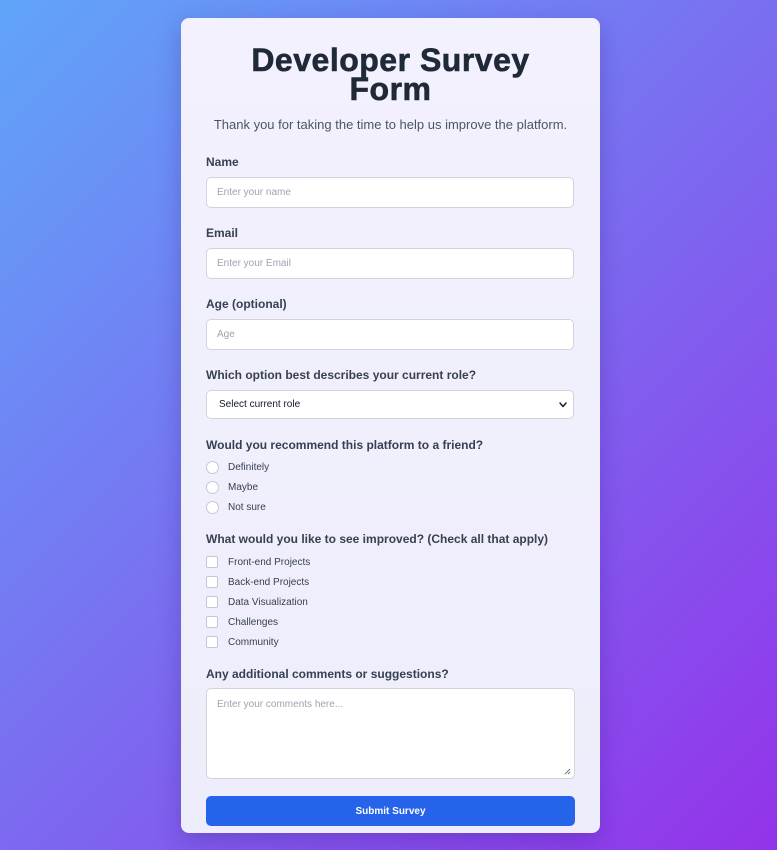 The width and height of the screenshot is (777, 850). What do you see at coordinates (269, 562) in the screenshot?
I see `checkbox-option-label: Front-end Projects` at bounding box center [269, 562].